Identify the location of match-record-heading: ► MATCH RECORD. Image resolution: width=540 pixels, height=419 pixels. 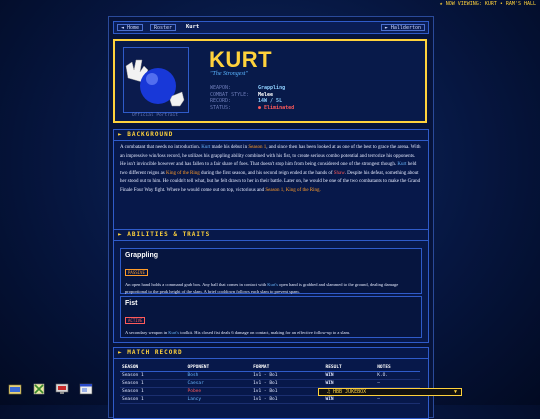
(271, 353).